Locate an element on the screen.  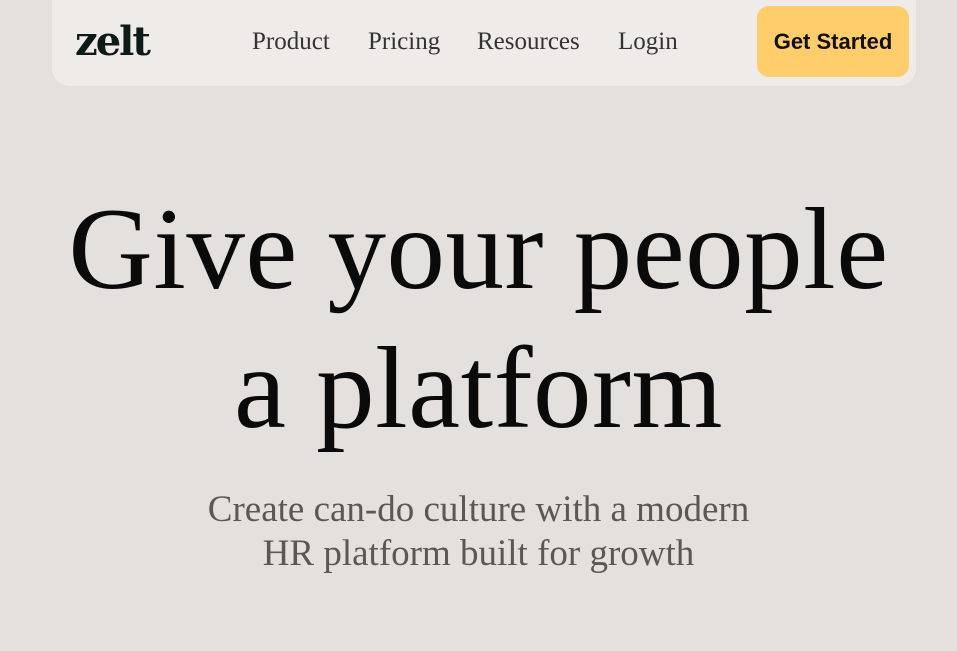
hero-title-line-2: a platform is located at coordinates (478, 388).